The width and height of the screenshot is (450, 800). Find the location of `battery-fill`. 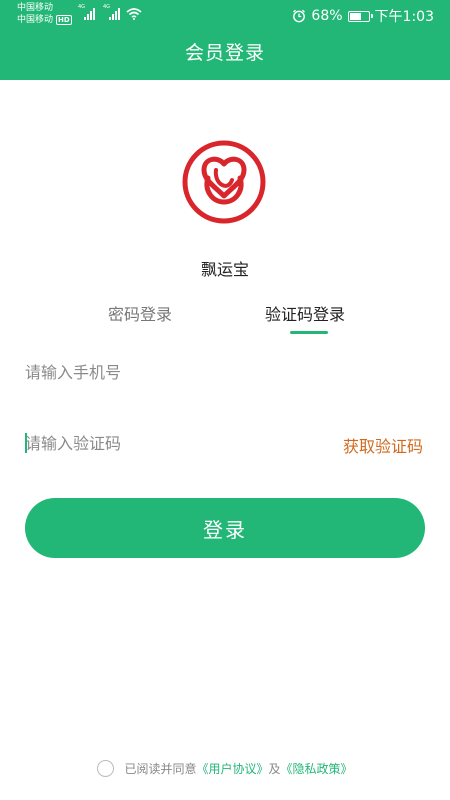

battery-fill is located at coordinates (355, 16).